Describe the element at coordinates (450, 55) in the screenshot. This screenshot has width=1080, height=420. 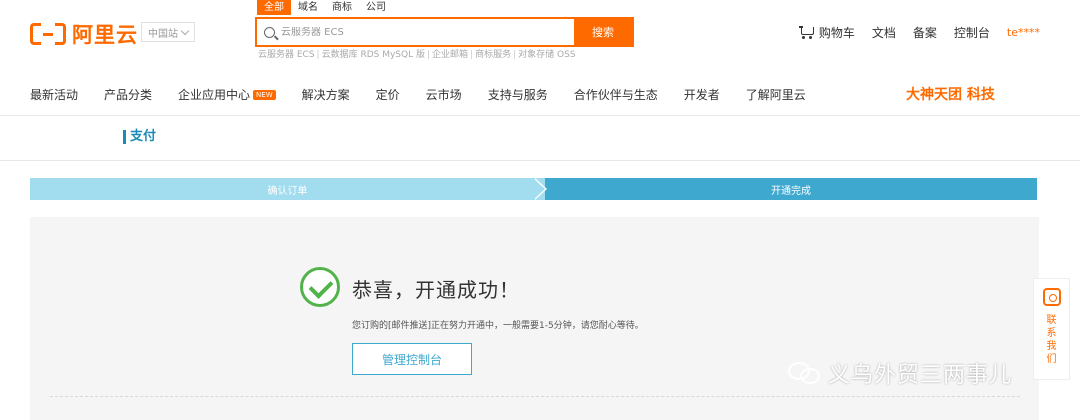
I see `hot-word-mail: 企业邮箱` at that location.